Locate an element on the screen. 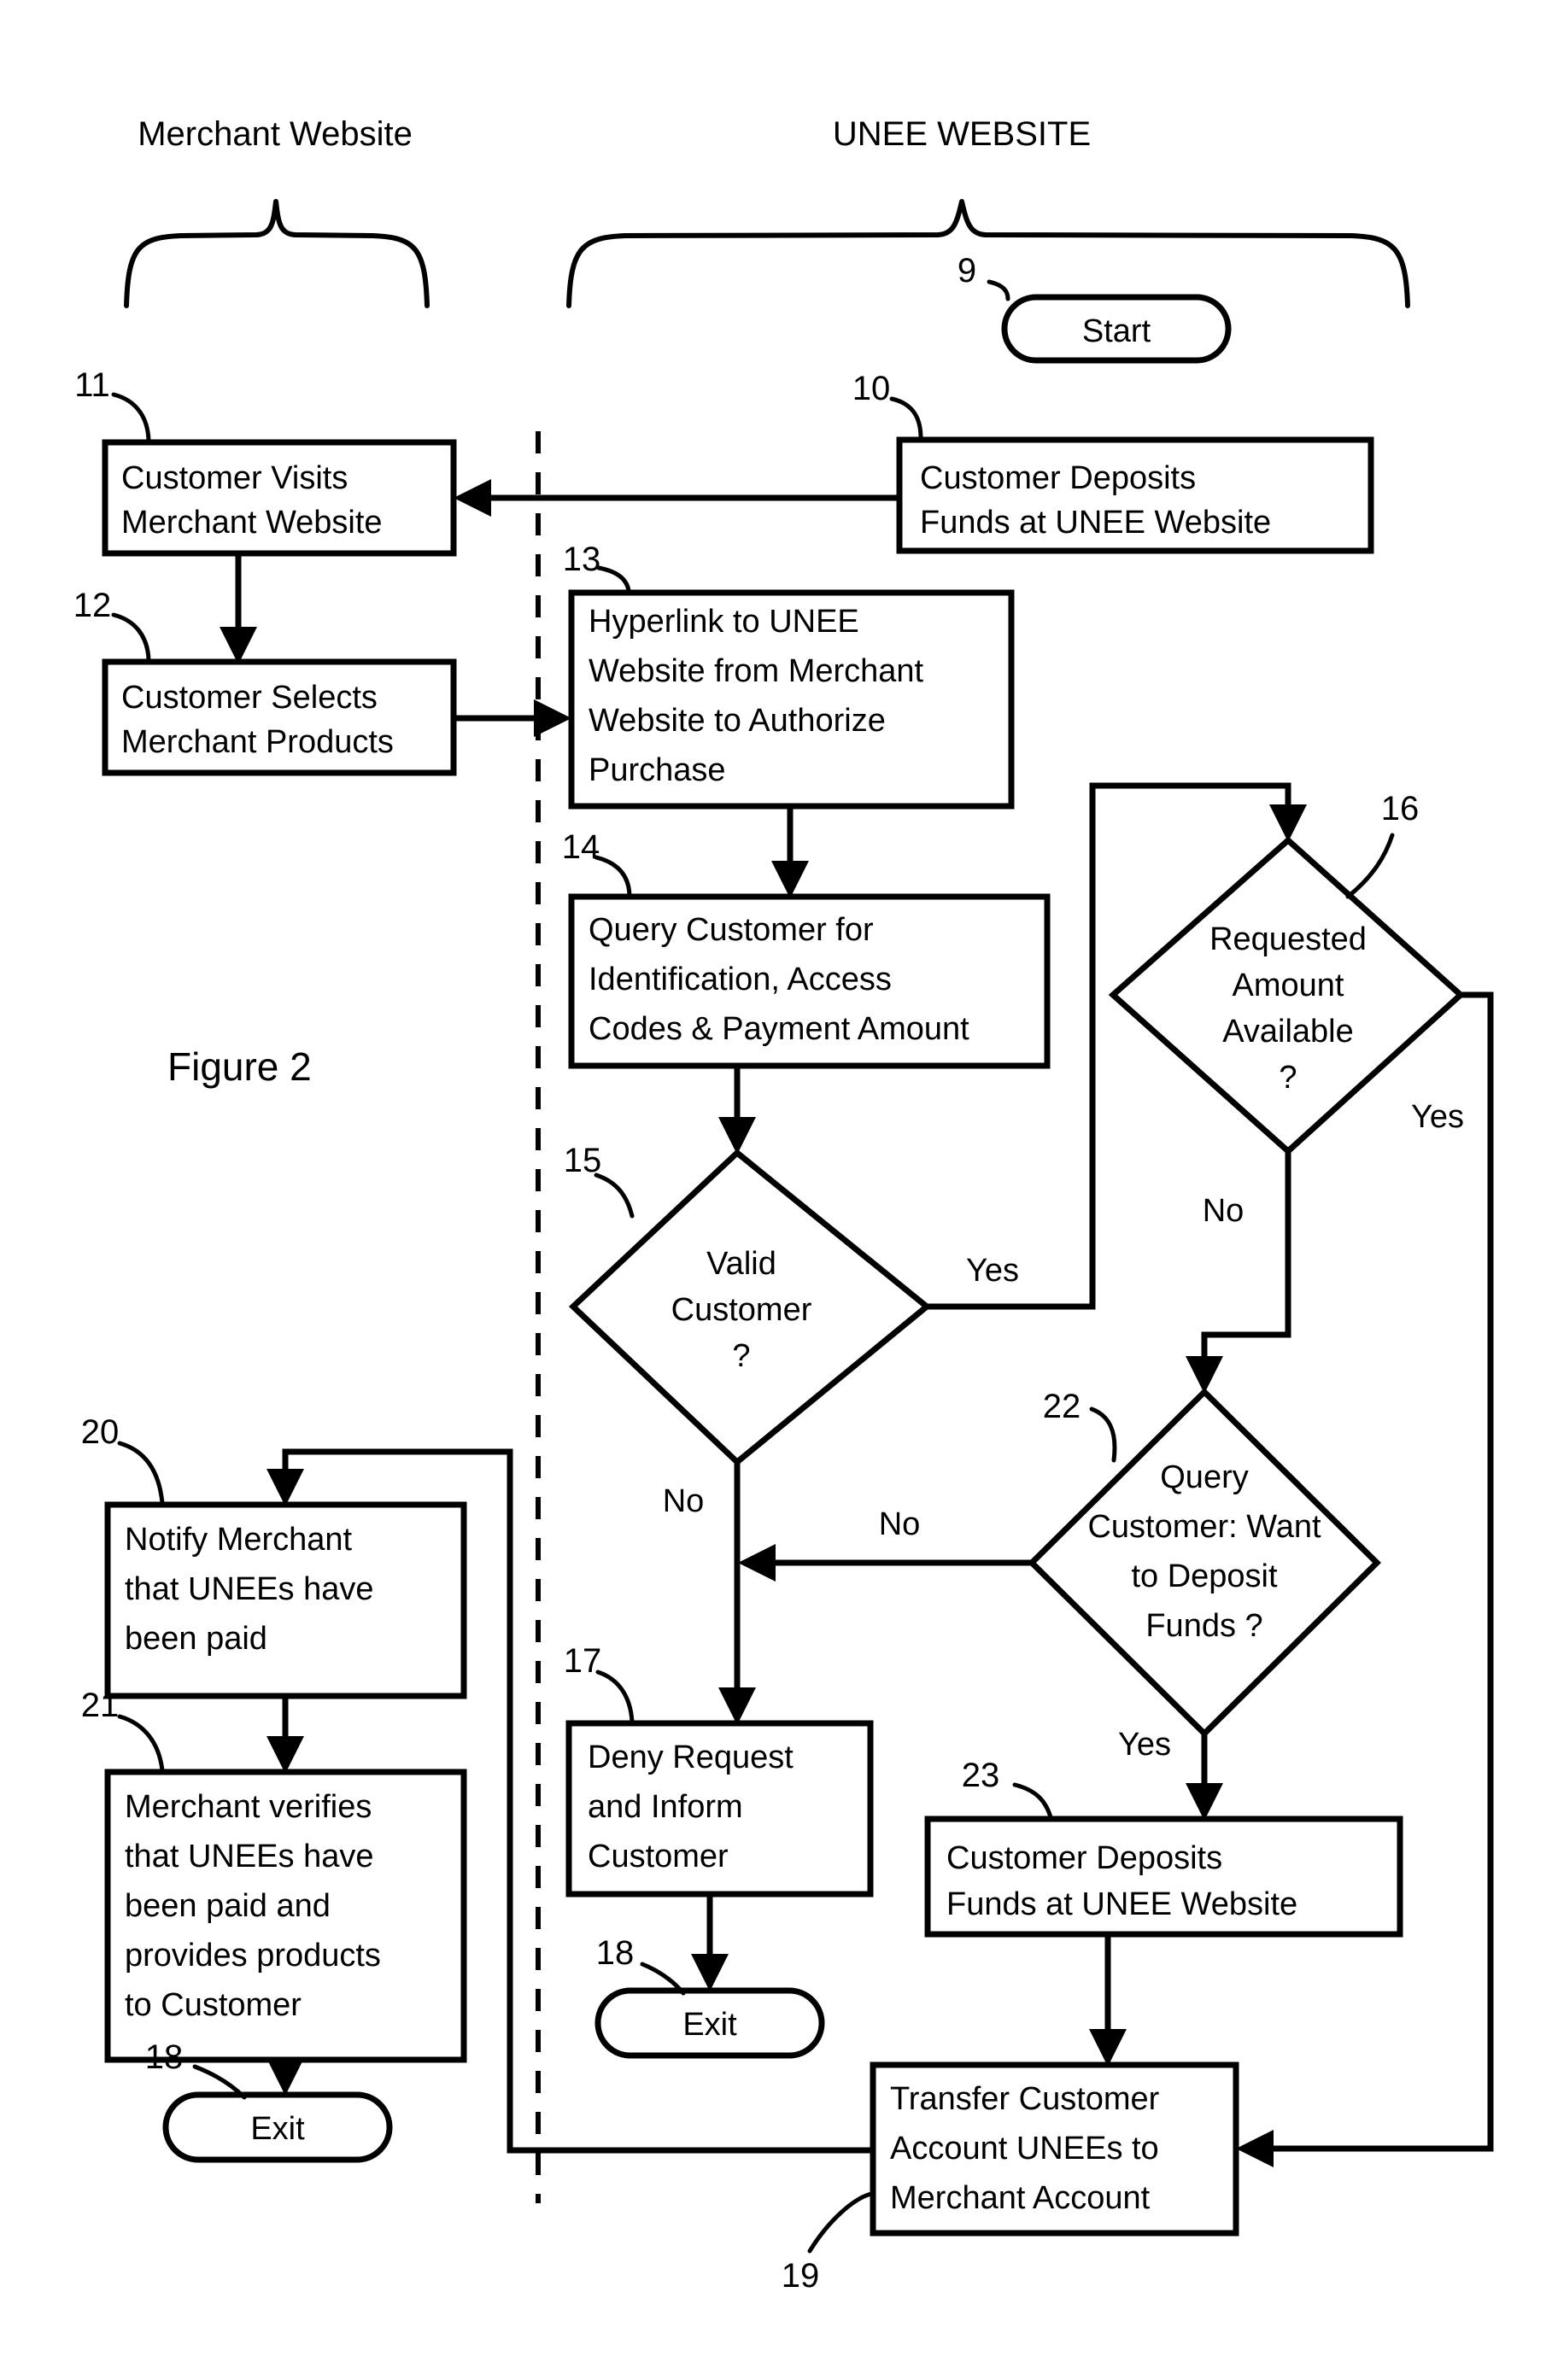 The width and height of the screenshot is (1552, 2380). node-23-line-1: Customer Deposits is located at coordinates (1084, 1858).